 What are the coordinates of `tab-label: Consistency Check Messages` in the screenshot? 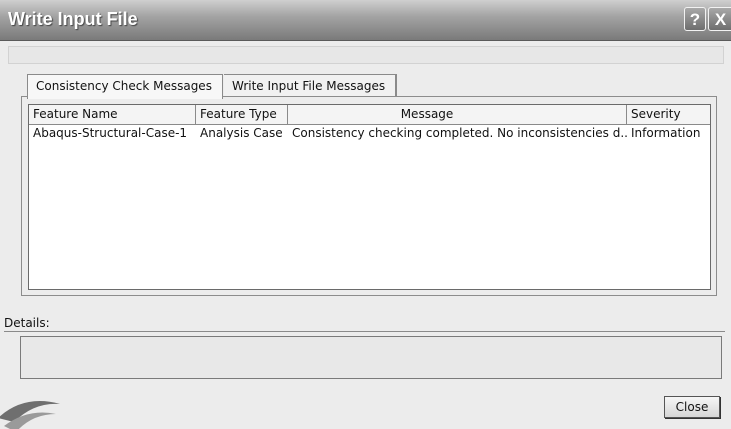 It's located at (124, 86).